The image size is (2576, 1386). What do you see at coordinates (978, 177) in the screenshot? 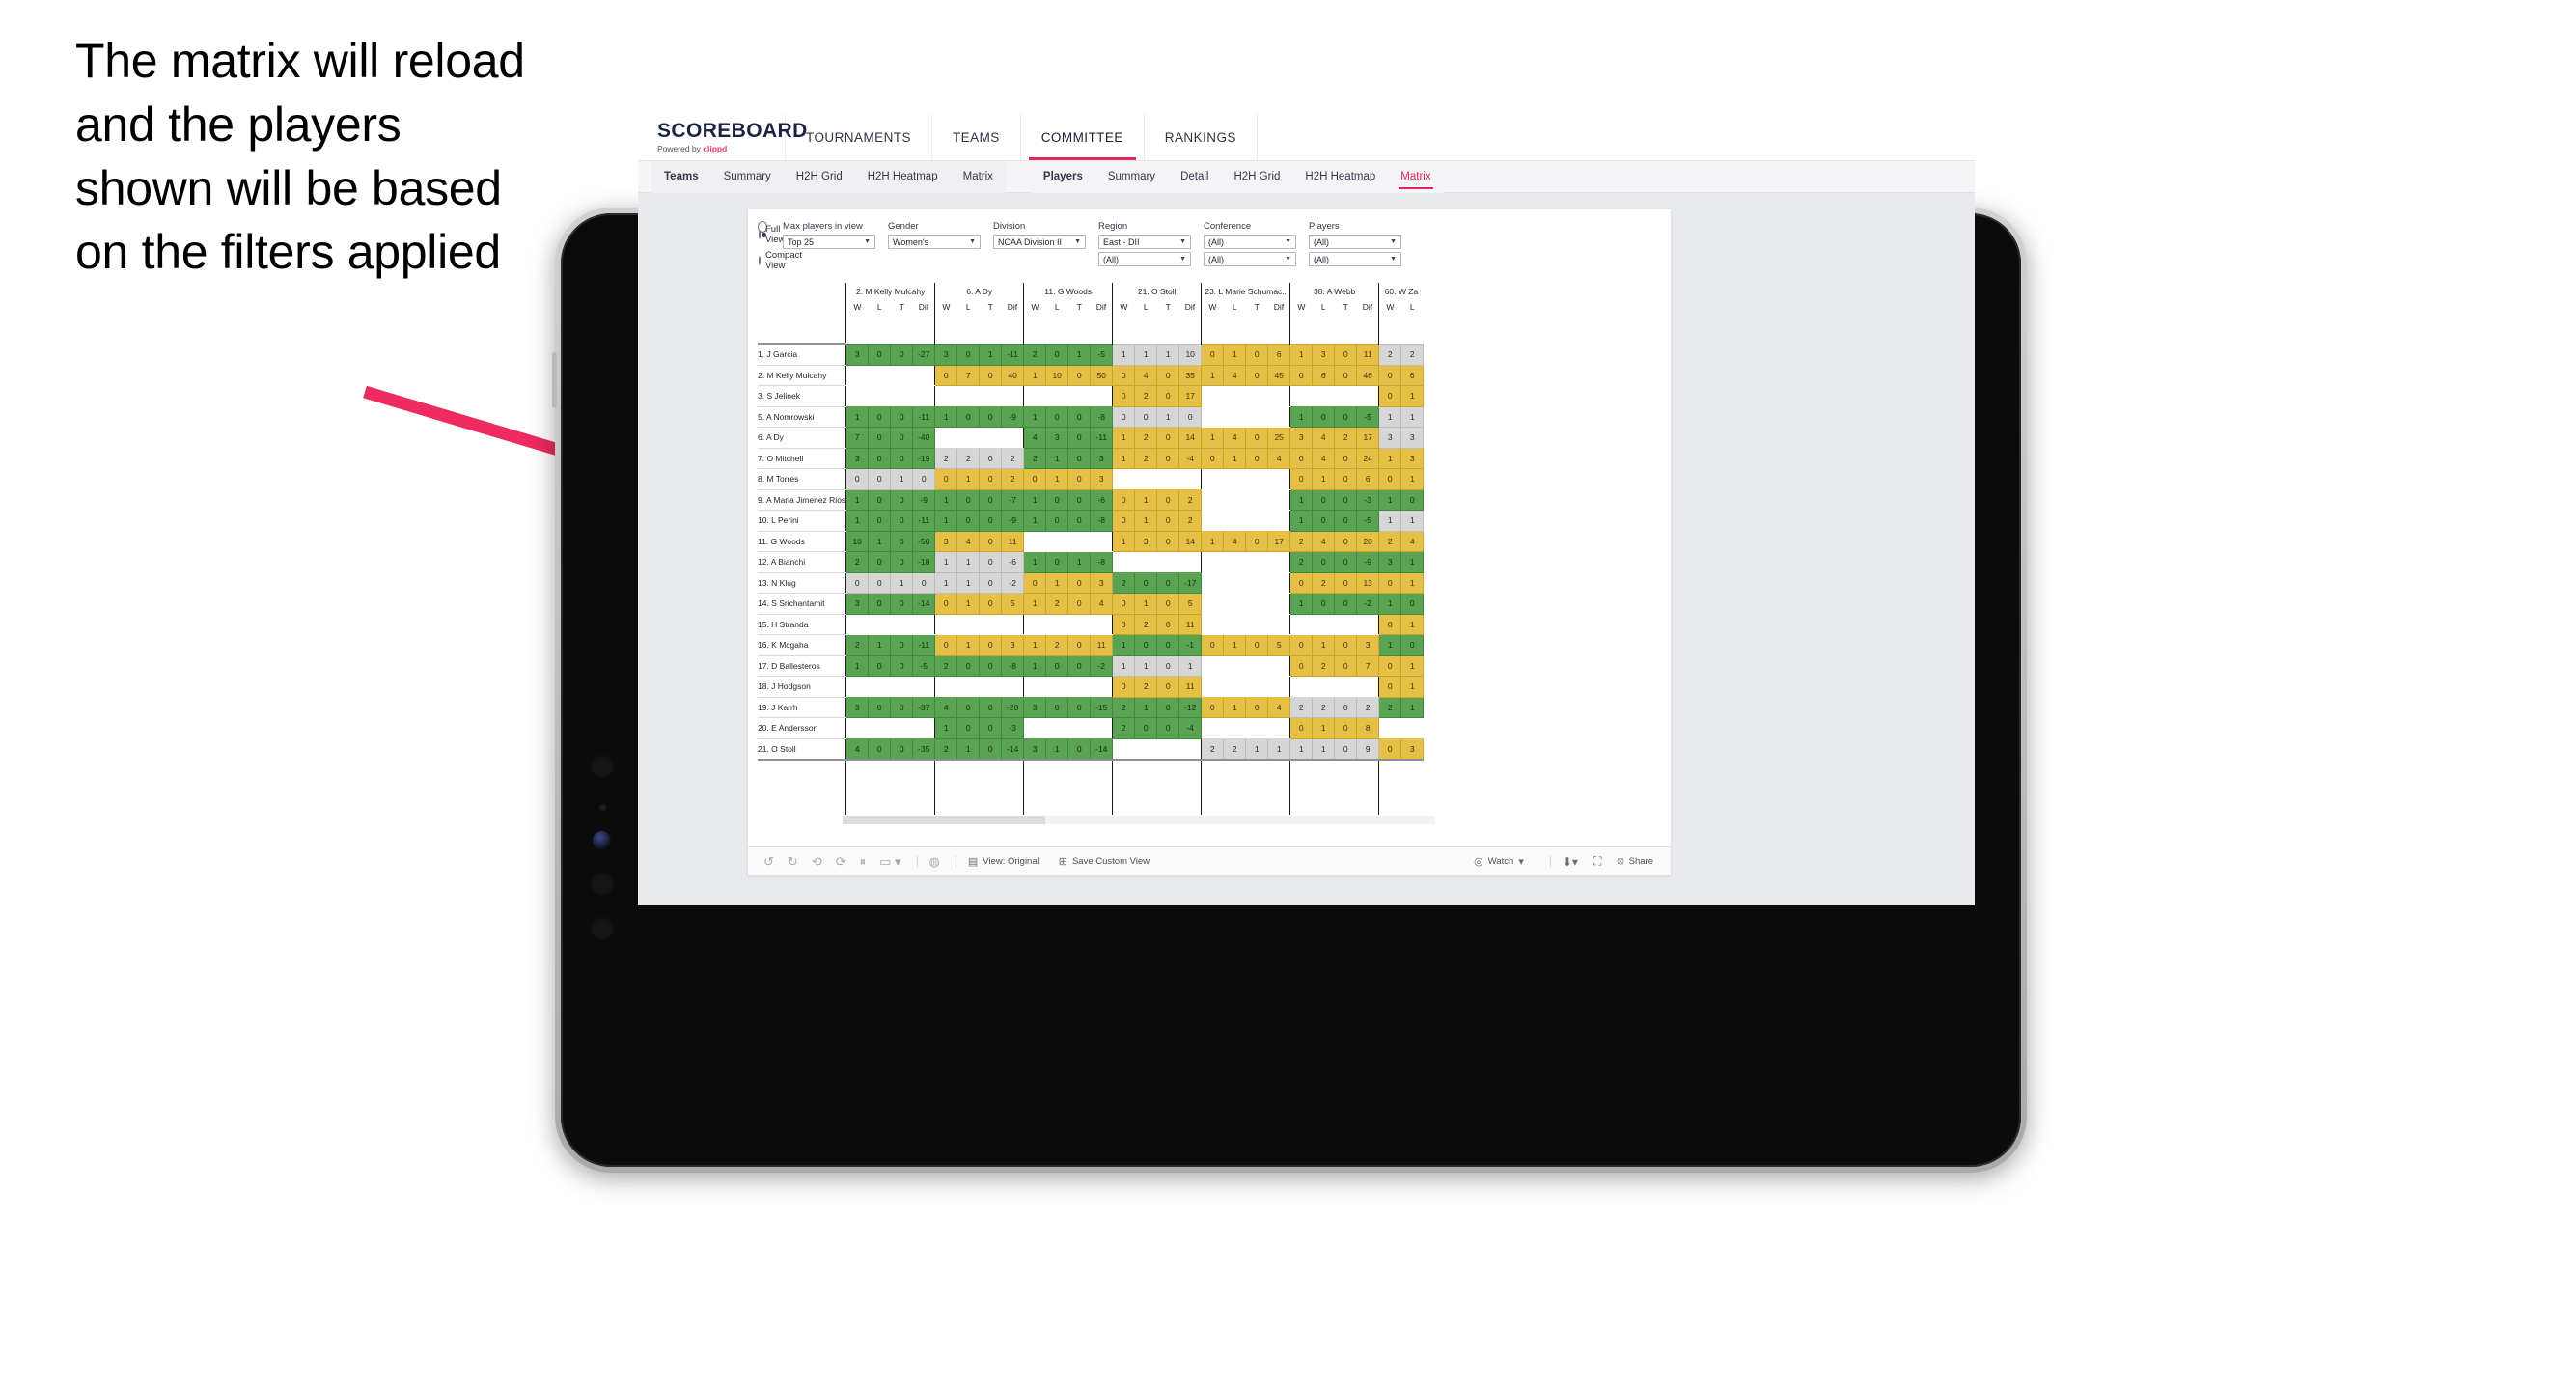
I see `subnav-teams-matrix: Matrix` at bounding box center [978, 177].